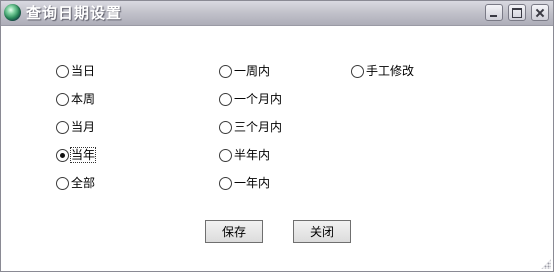 Image resolution: width=554 pixels, height=272 pixels. What do you see at coordinates (540, 12) in the screenshot?
I see `close-window-button` at bounding box center [540, 12].